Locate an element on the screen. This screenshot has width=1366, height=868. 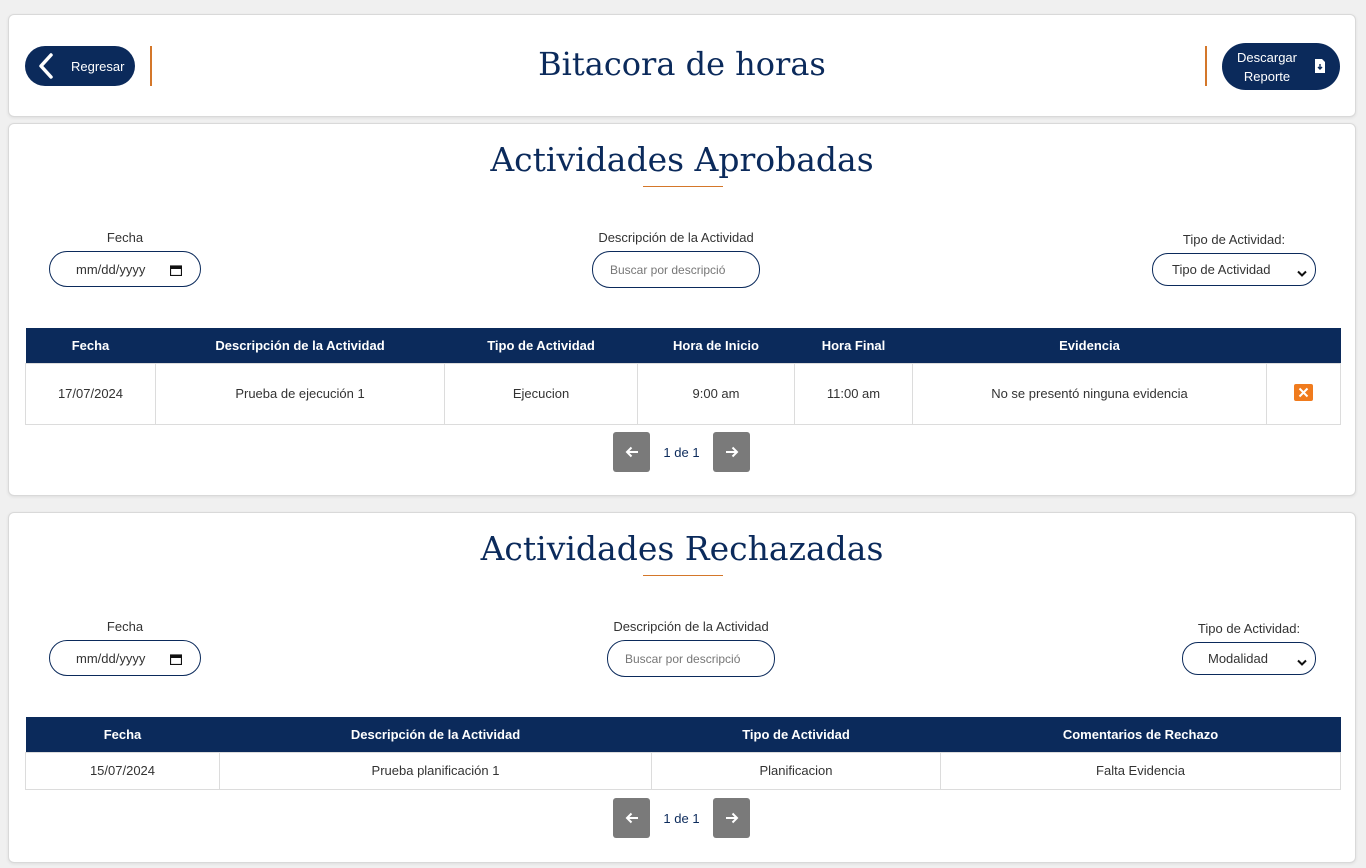
divider is located at coordinates (1206, 66).